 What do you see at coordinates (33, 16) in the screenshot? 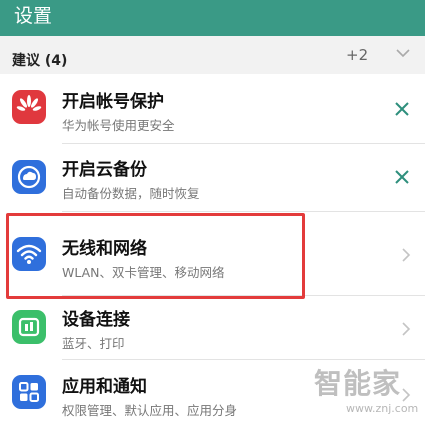
I see `page-title: 设置` at bounding box center [33, 16].